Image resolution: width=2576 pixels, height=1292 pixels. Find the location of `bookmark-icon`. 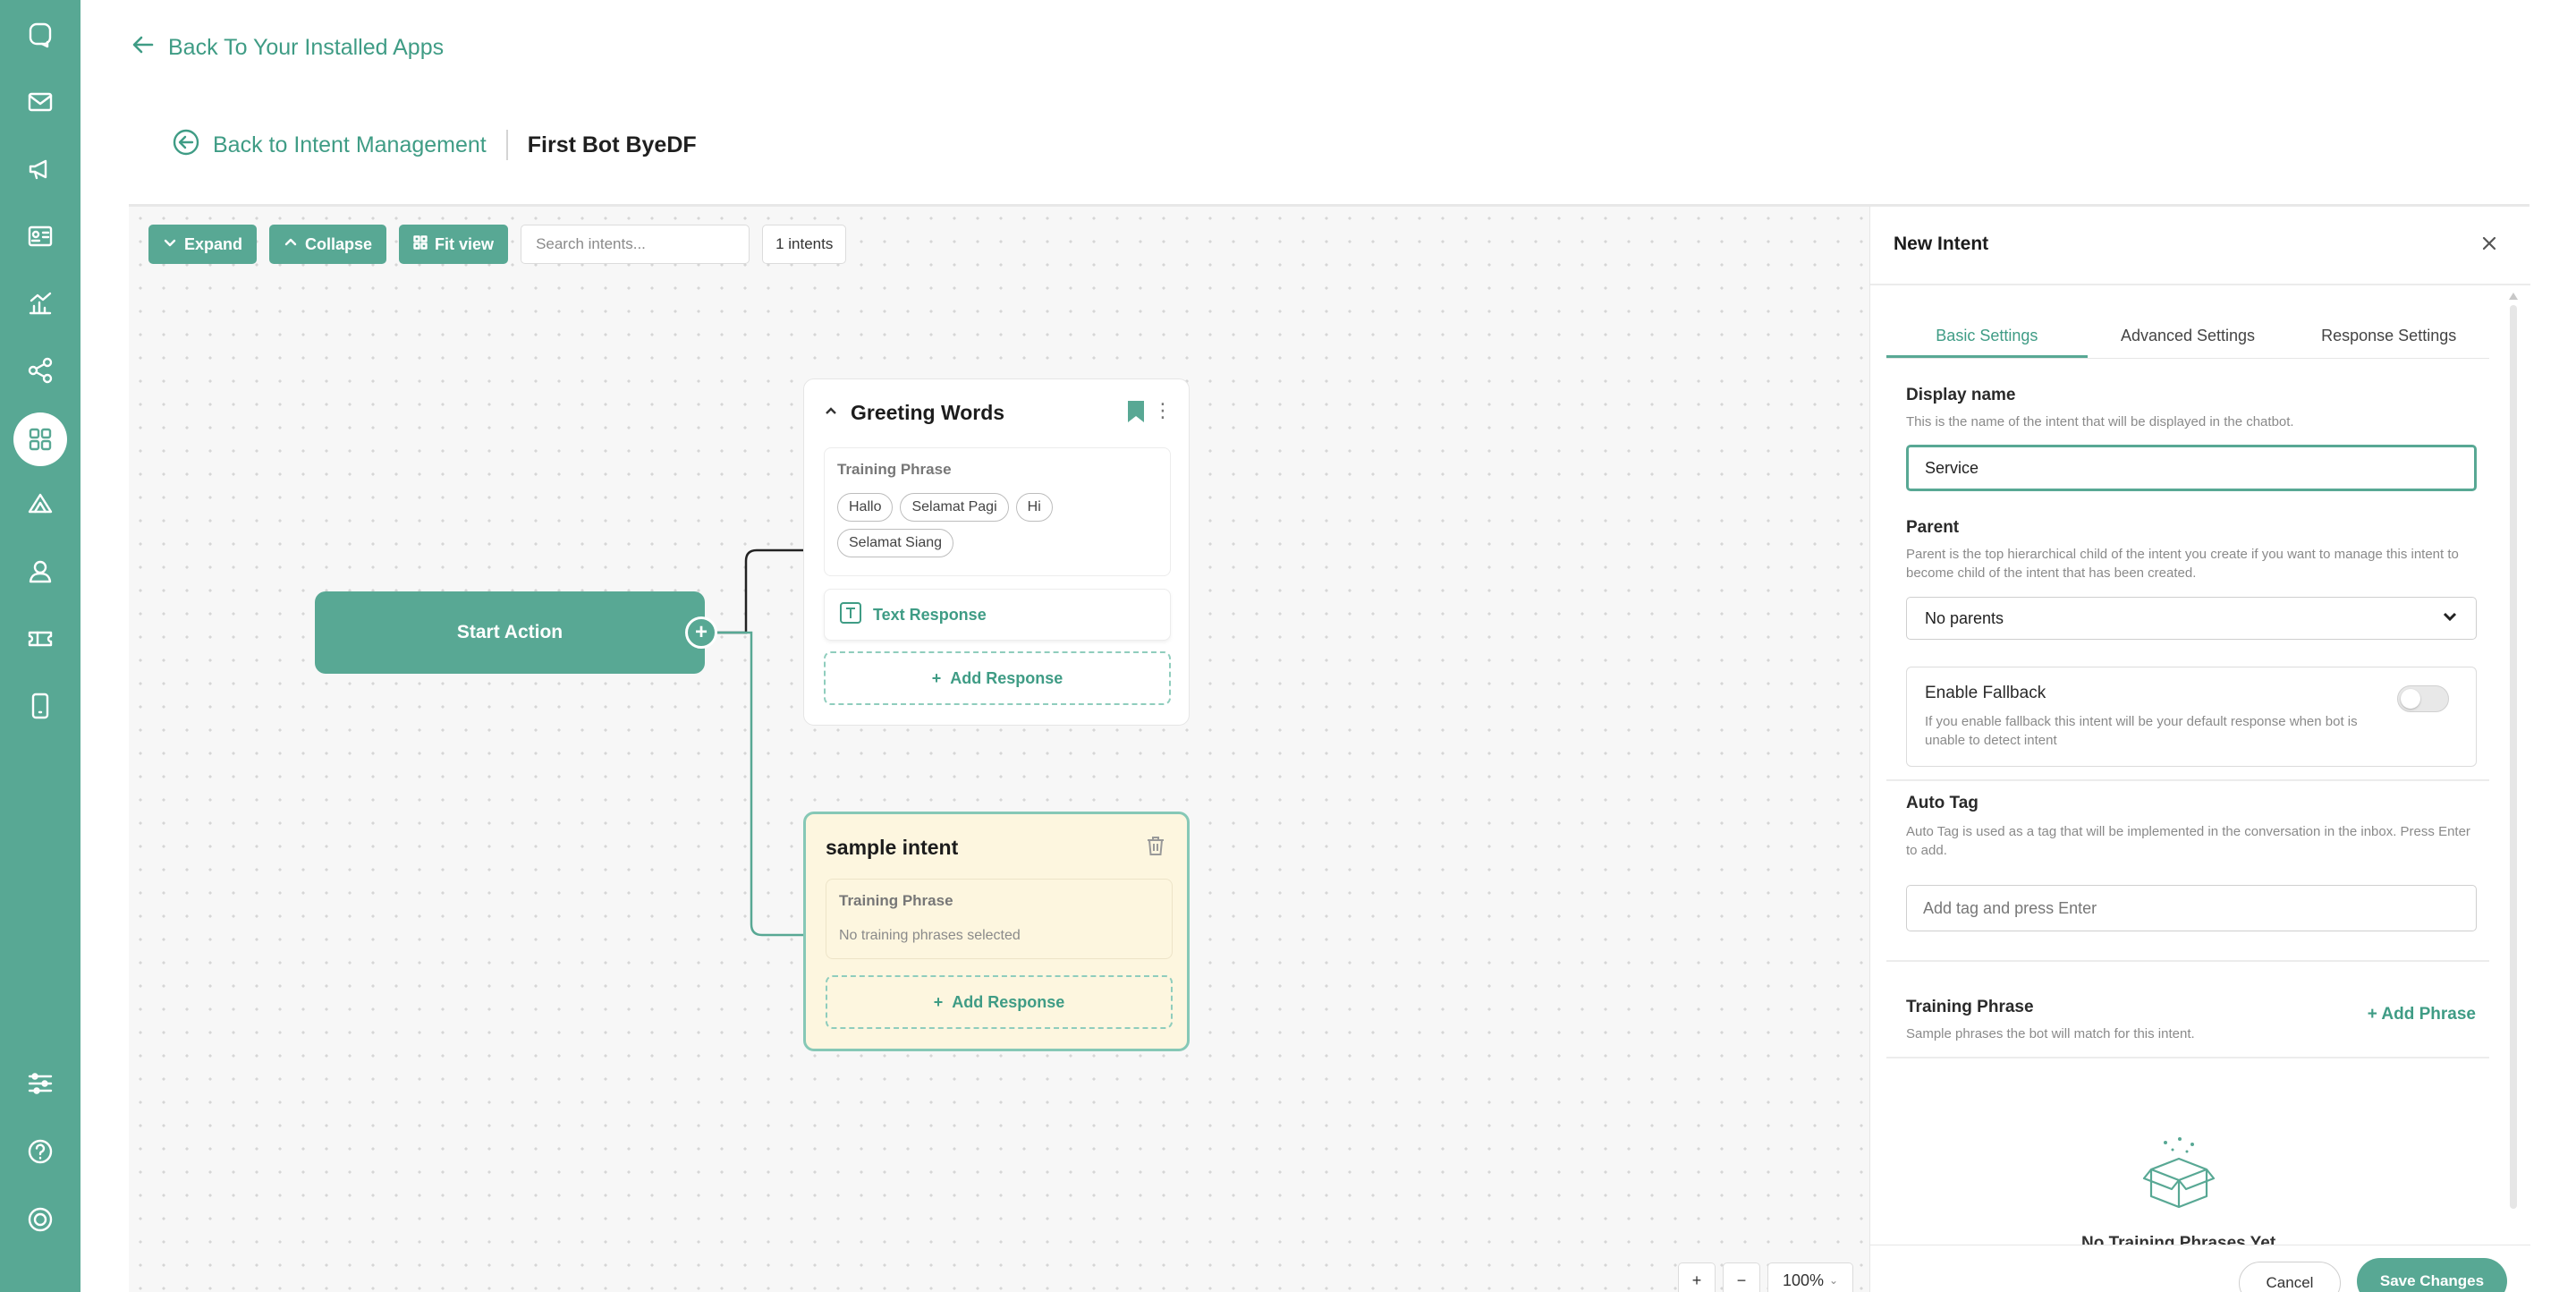

bookmark-icon is located at coordinates (1136, 411).